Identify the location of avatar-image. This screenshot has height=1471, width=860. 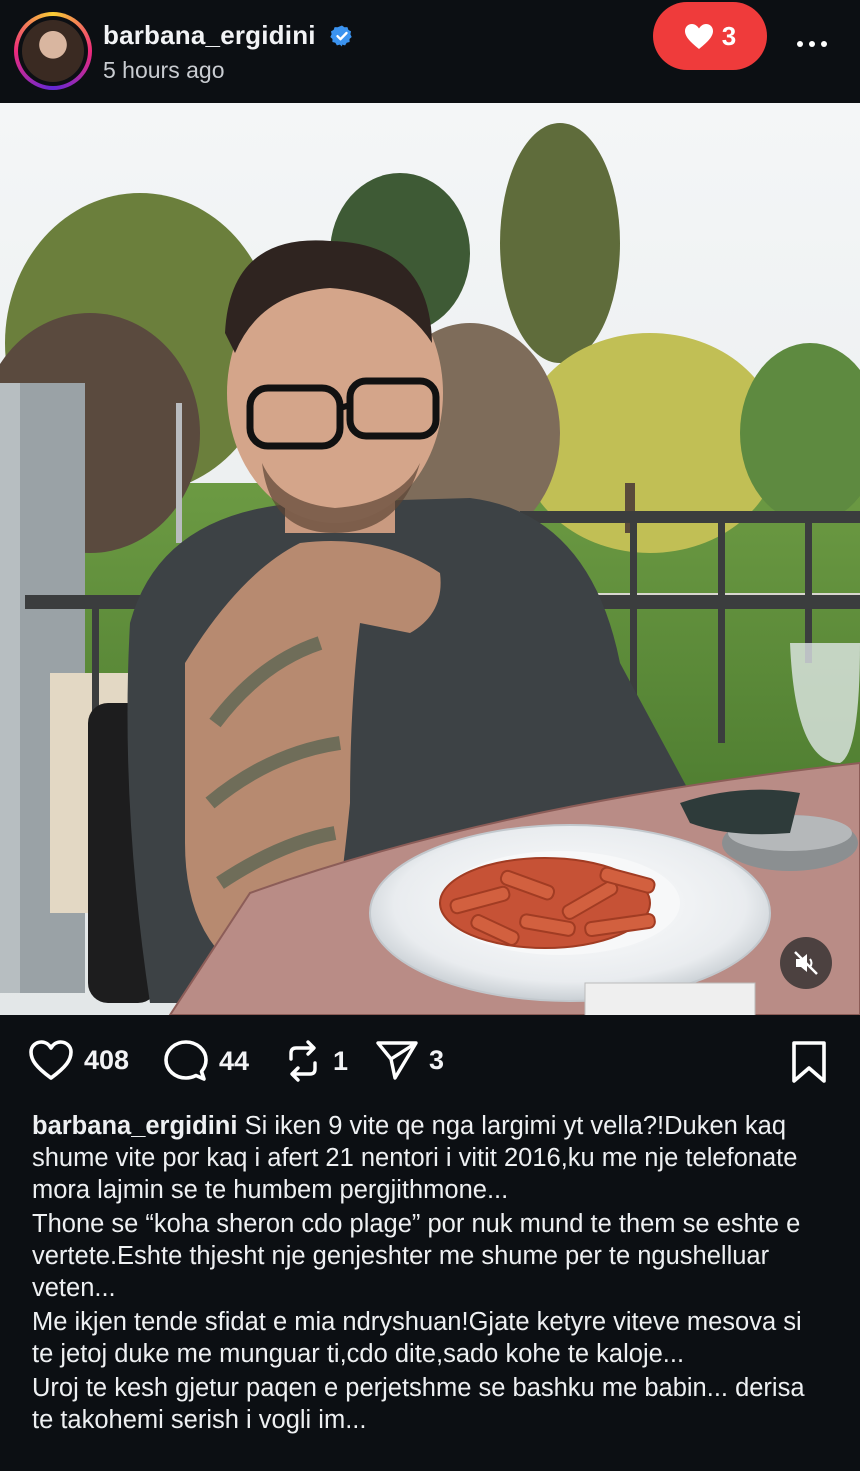
(53, 51).